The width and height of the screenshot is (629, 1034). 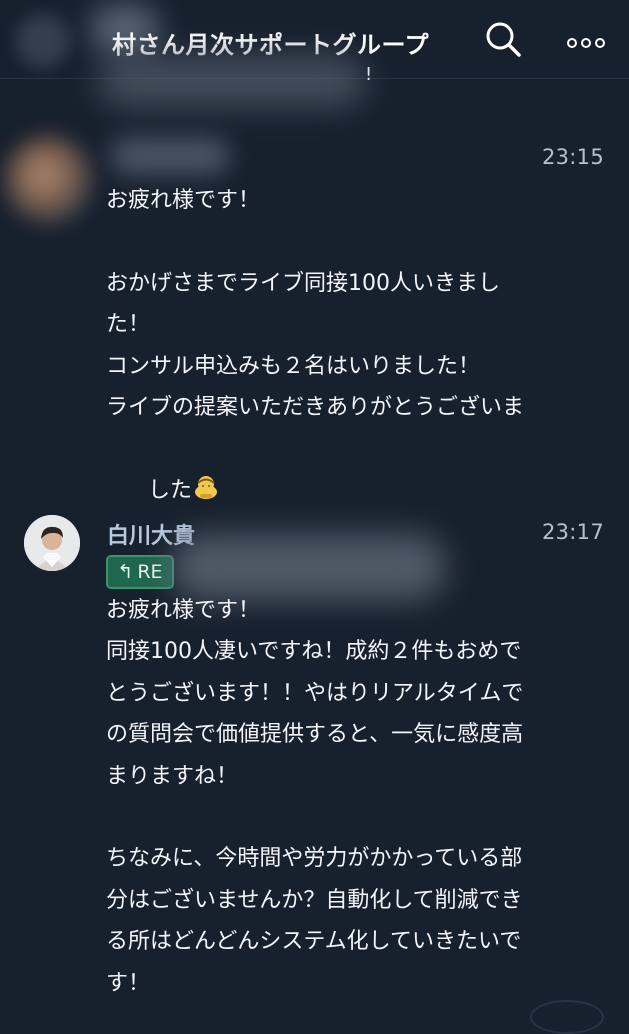 I want to click on search-icon, so click(x=503, y=39).